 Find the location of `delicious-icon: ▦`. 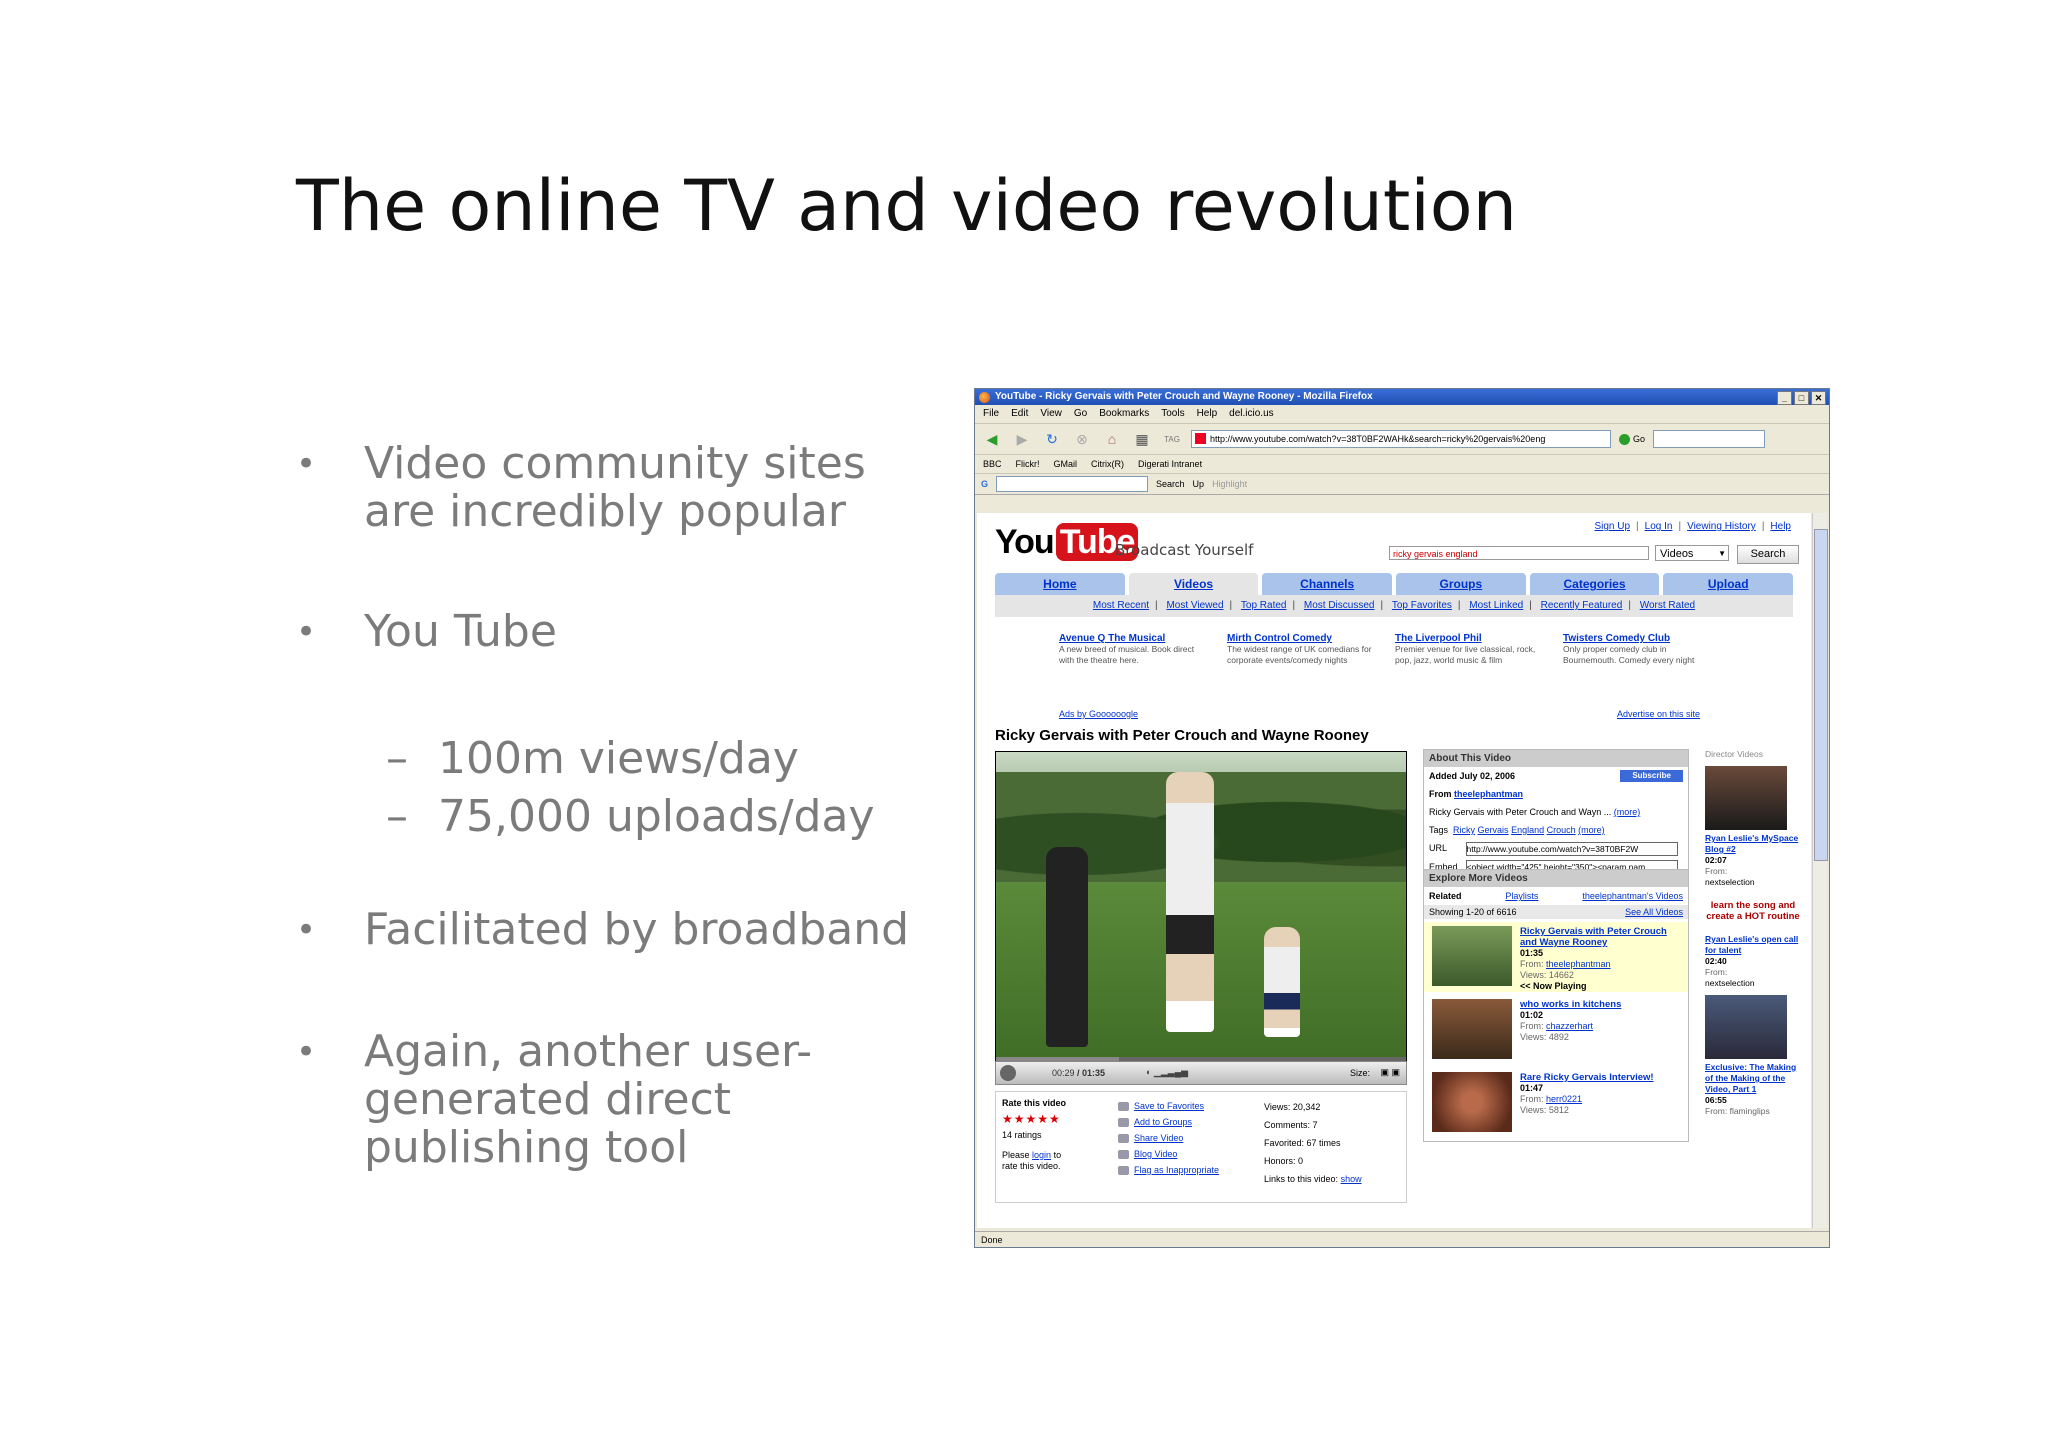

delicious-icon: ▦ is located at coordinates (1142, 439).